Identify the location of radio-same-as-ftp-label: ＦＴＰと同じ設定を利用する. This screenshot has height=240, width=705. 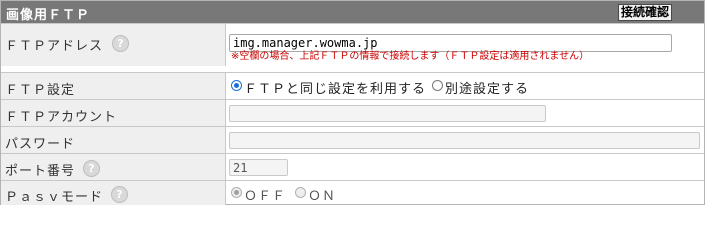
(335, 87).